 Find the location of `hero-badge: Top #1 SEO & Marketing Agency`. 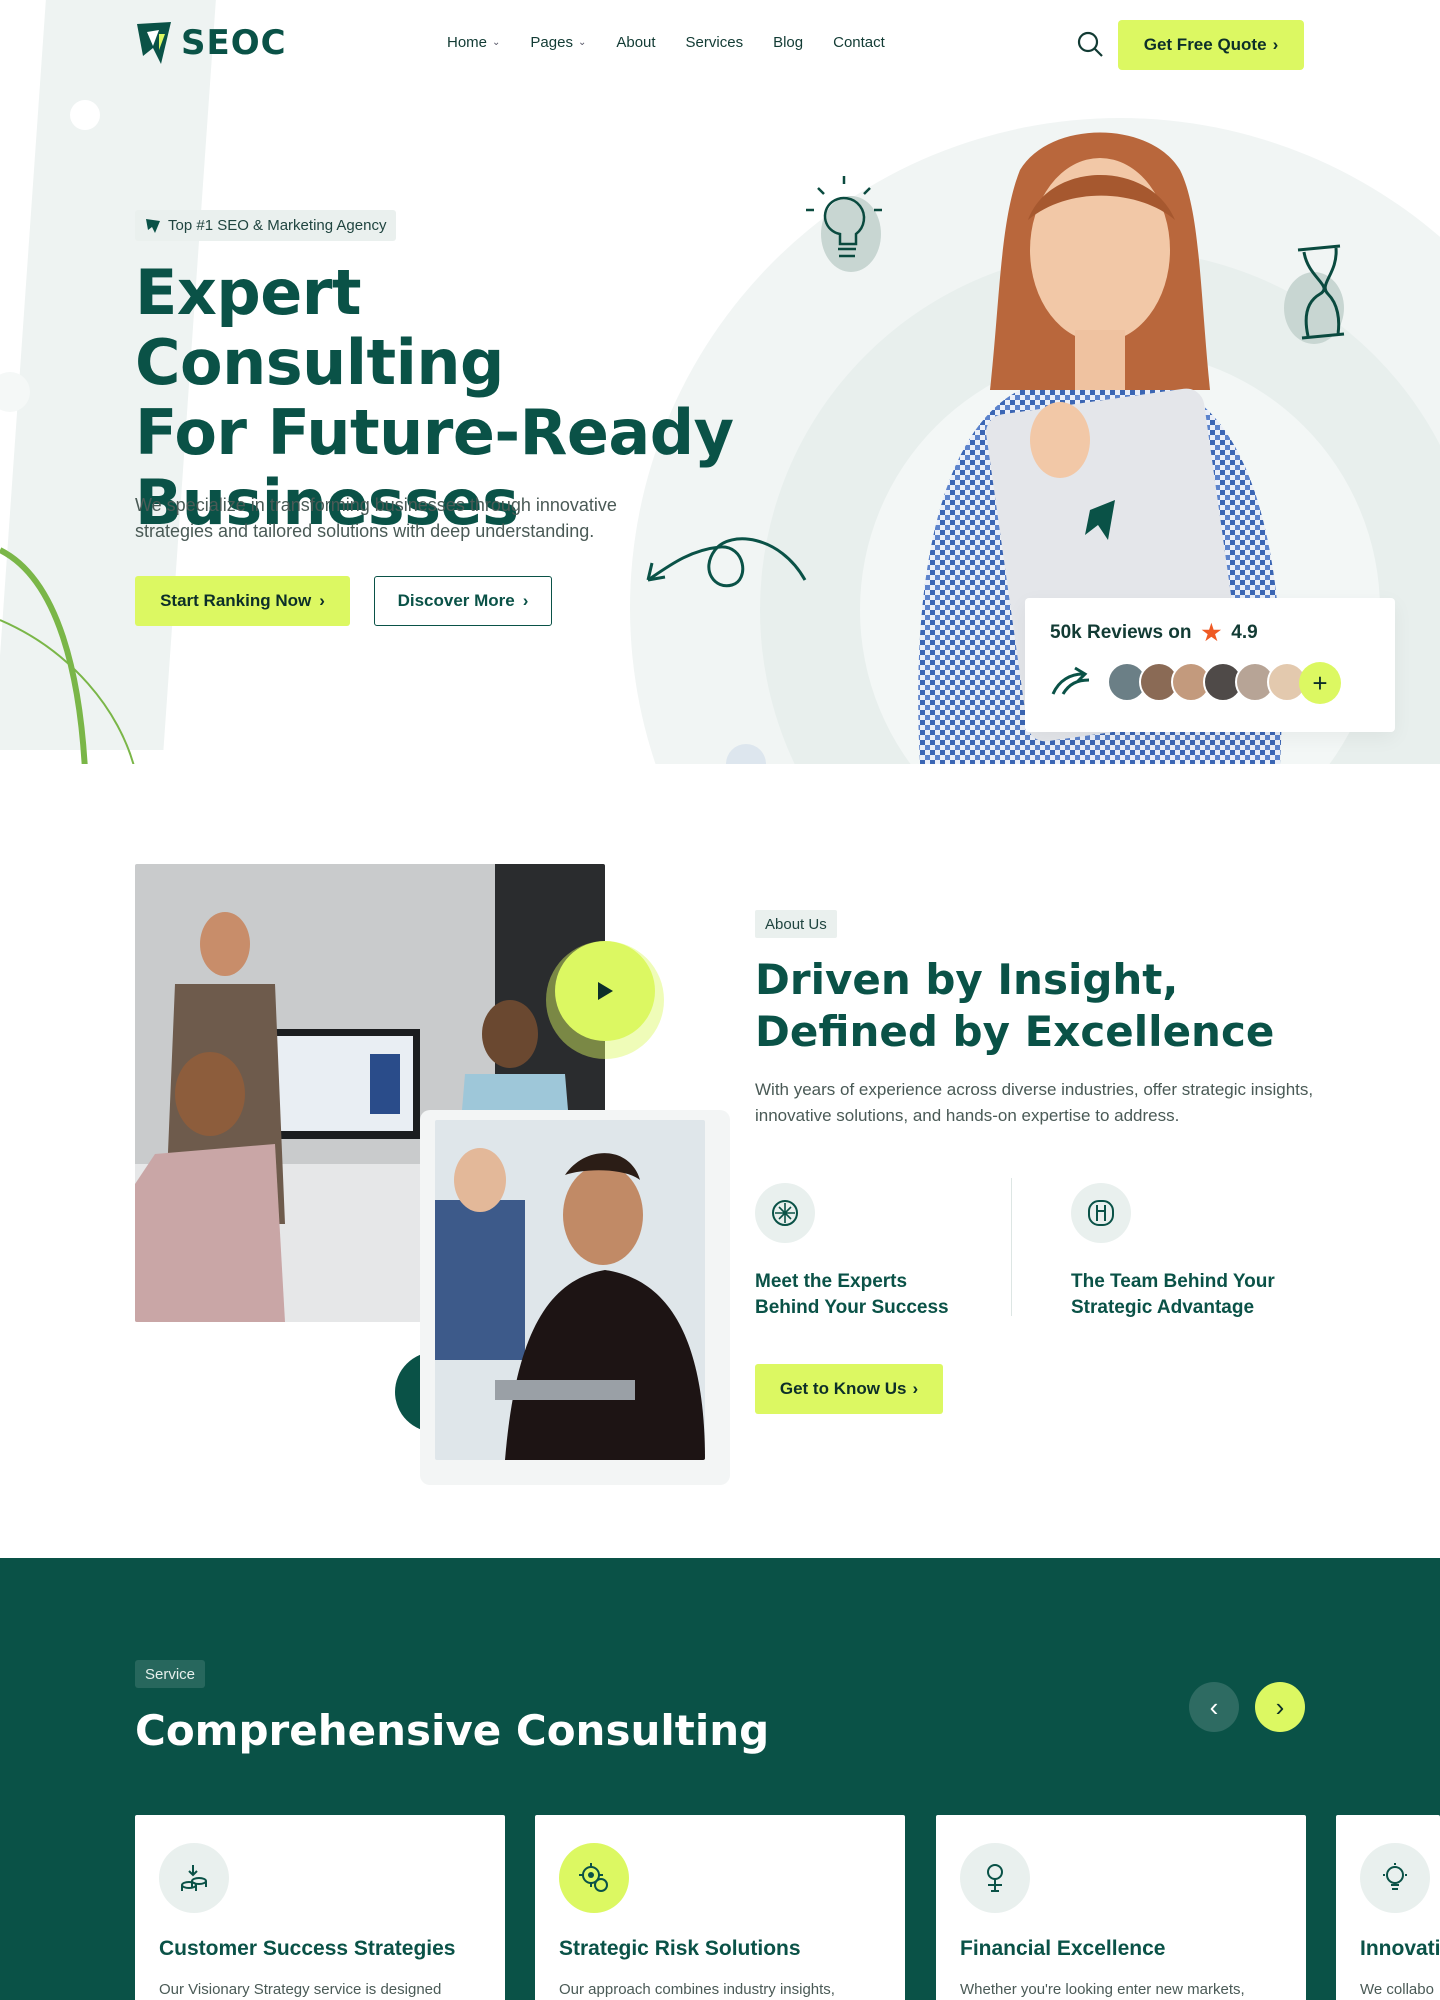

hero-badge: Top #1 SEO & Marketing Agency is located at coordinates (266, 225).